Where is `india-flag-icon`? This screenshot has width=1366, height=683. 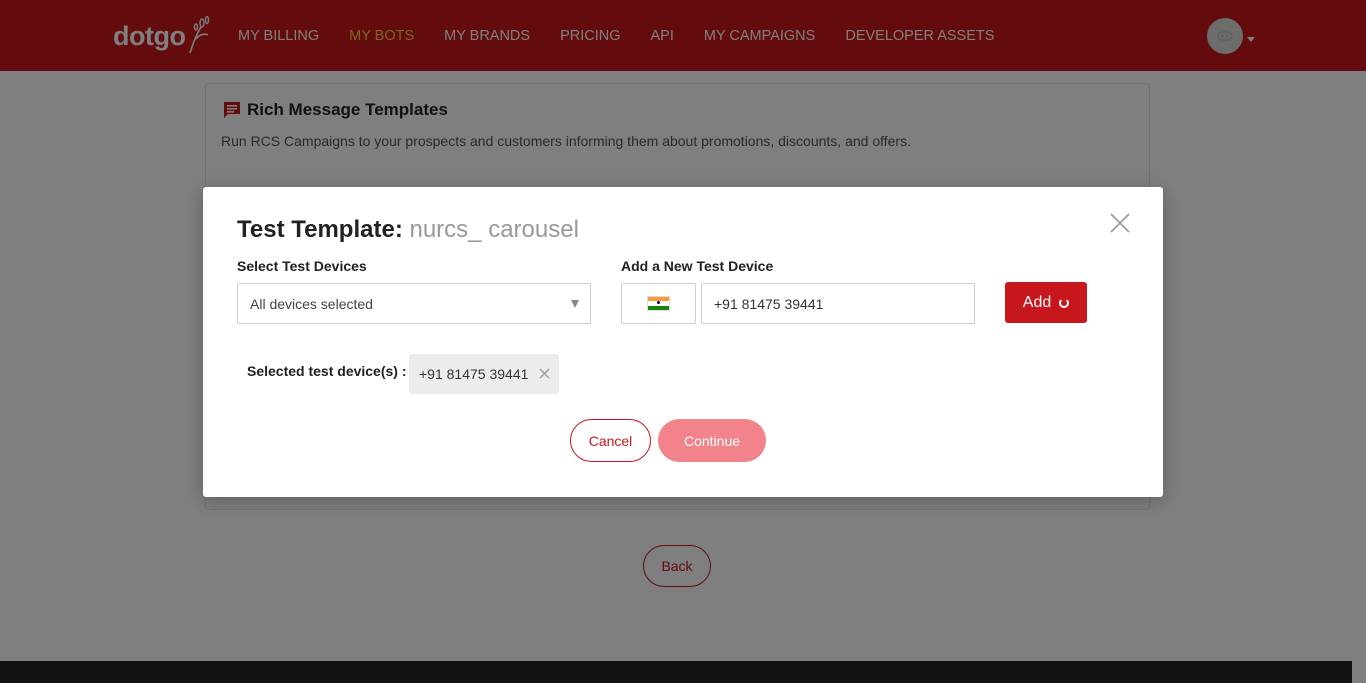
india-flag-icon is located at coordinates (658, 303).